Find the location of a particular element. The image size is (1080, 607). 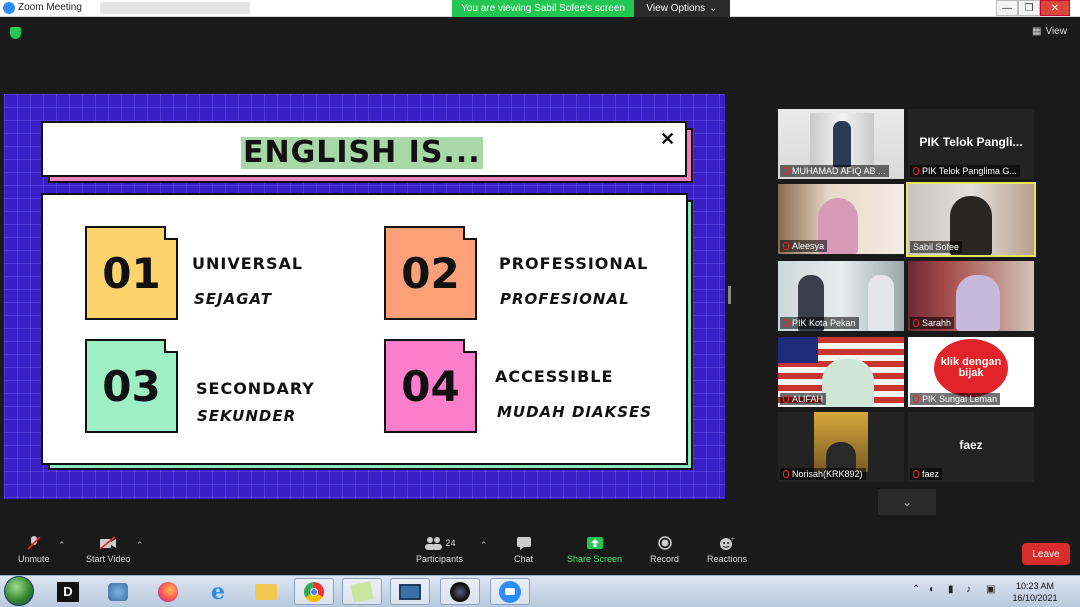

security-shield-icon is located at coordinates (15, 33).